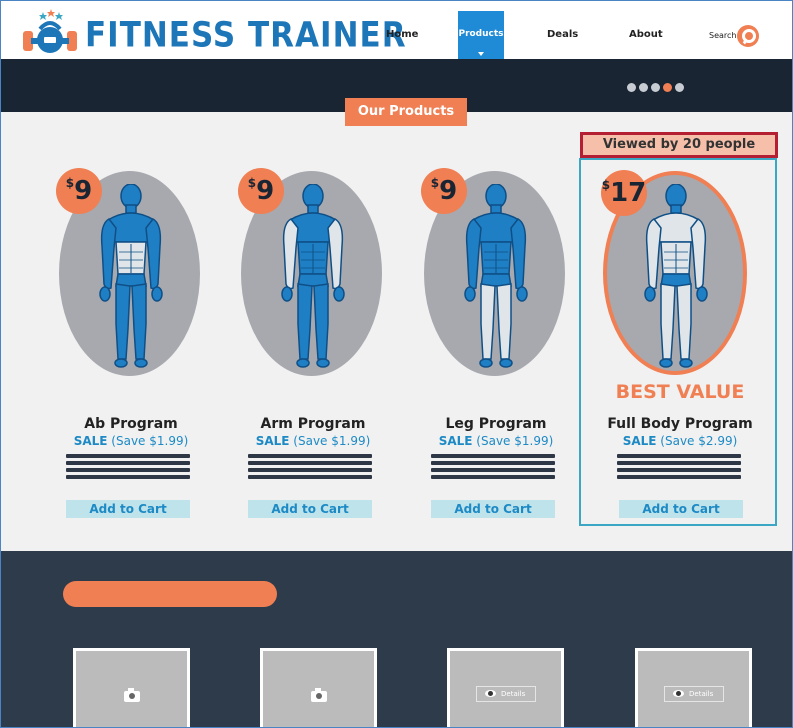 This screenshot has width=793, height=728. What do you see at coordinates (496, 424) in the screenshot?
I see `product-name: Leg Program` at bounding box center [496, 424].